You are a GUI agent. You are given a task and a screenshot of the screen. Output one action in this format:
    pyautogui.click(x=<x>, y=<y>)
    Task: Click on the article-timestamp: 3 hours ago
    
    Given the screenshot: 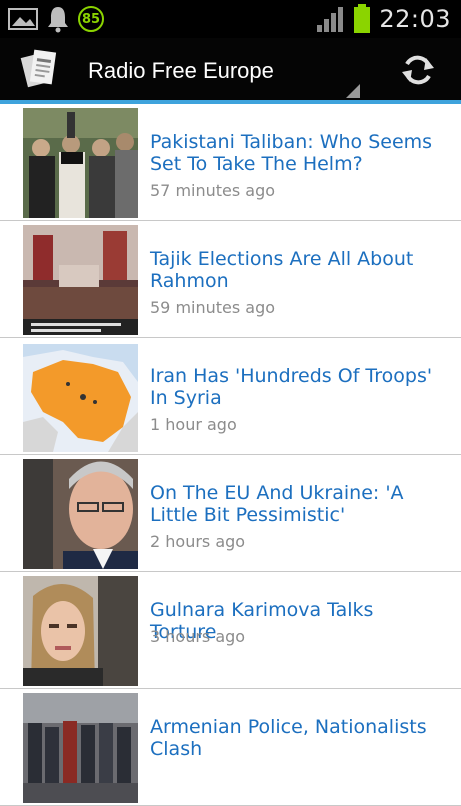 What is the action you would take?
    pyautogui.click(x=198, y=636)
    